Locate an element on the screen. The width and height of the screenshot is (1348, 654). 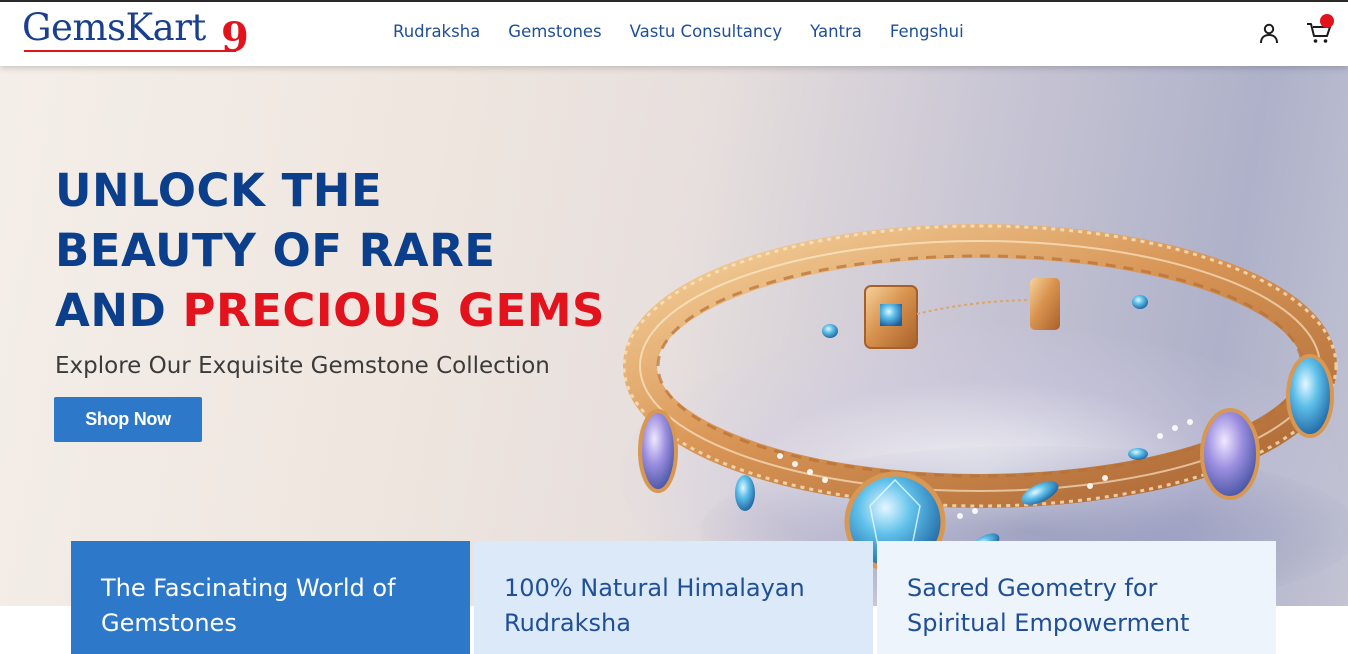
feature-card-gemstones: The Fascinating World of Gemstones is located at coordinates (270, 597).